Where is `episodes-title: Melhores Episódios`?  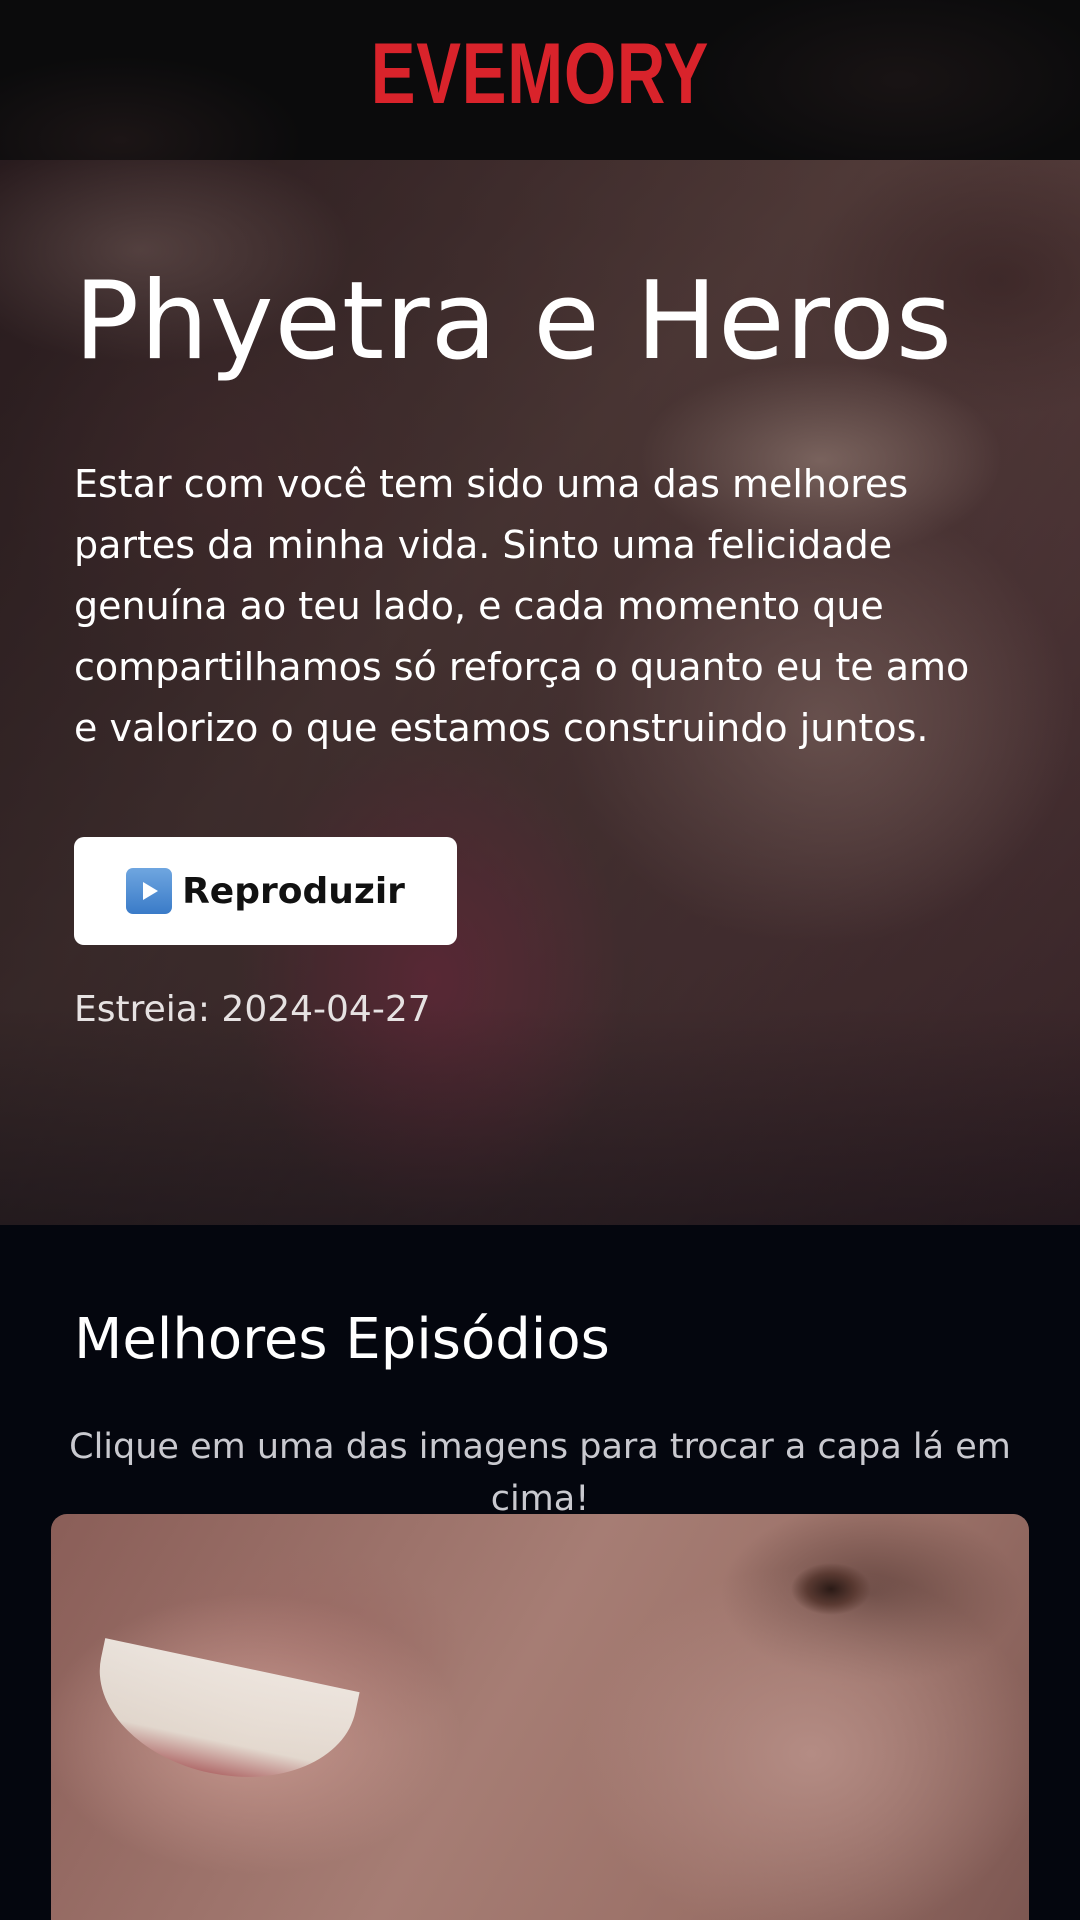
episodes-title: Melhores Episódios is located at coordinates (342, 1339).